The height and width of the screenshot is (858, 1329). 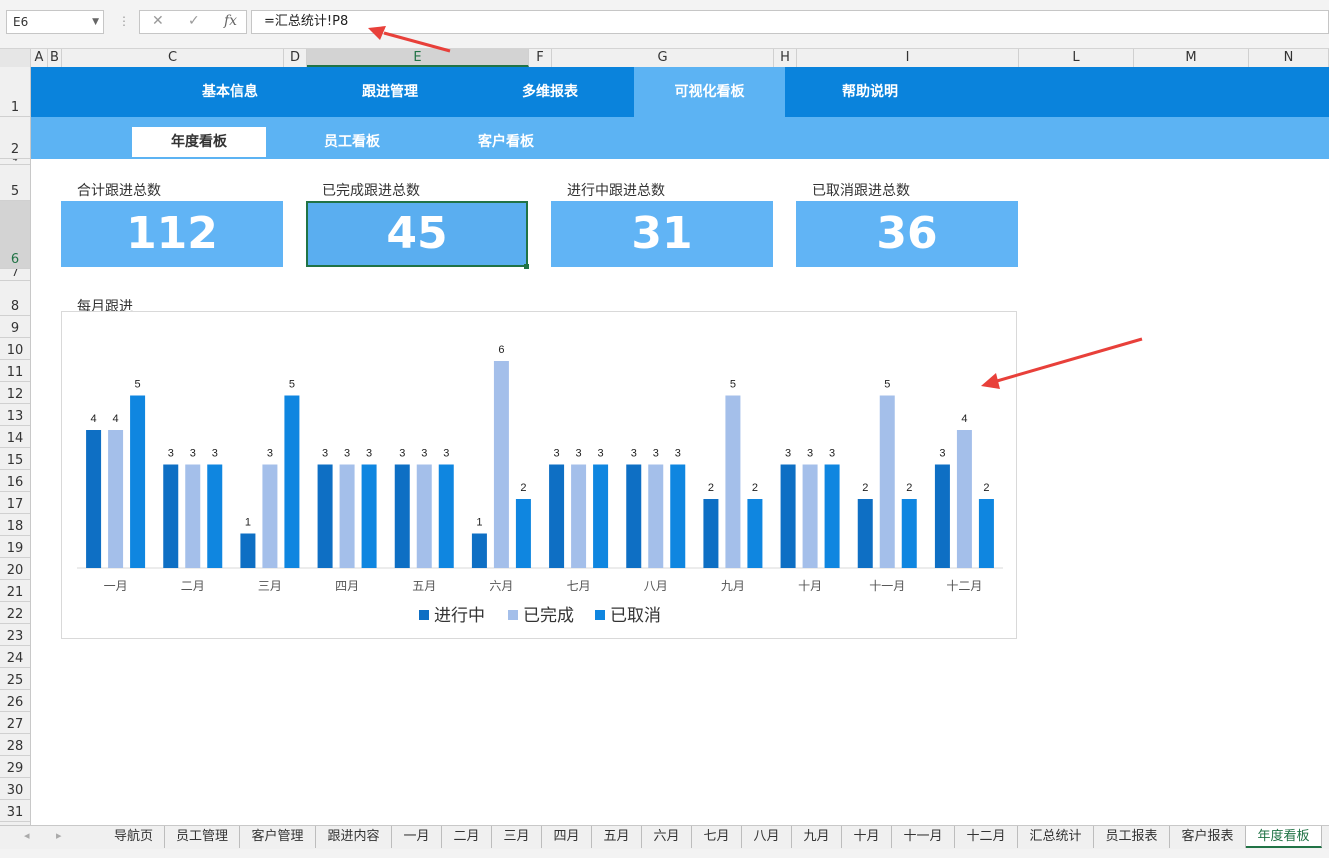 What do you see at coordinates (1056, 837) in the screenshot?
I see `sheet-tab: 汇总统计` at bounding box center [1056, 837].